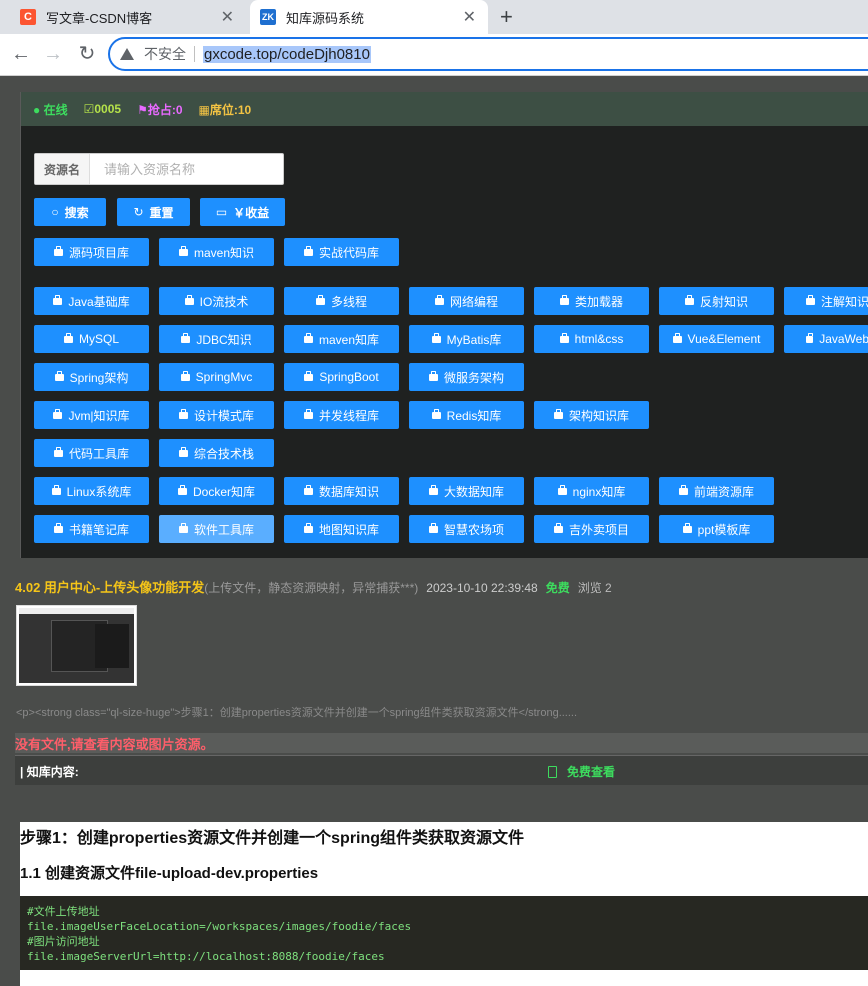 The width and height of the screenshot is (868, 986). Describe the element at coordinates (223, 529) in the screenshot. I see `category-label: 软件工具库` at that location.